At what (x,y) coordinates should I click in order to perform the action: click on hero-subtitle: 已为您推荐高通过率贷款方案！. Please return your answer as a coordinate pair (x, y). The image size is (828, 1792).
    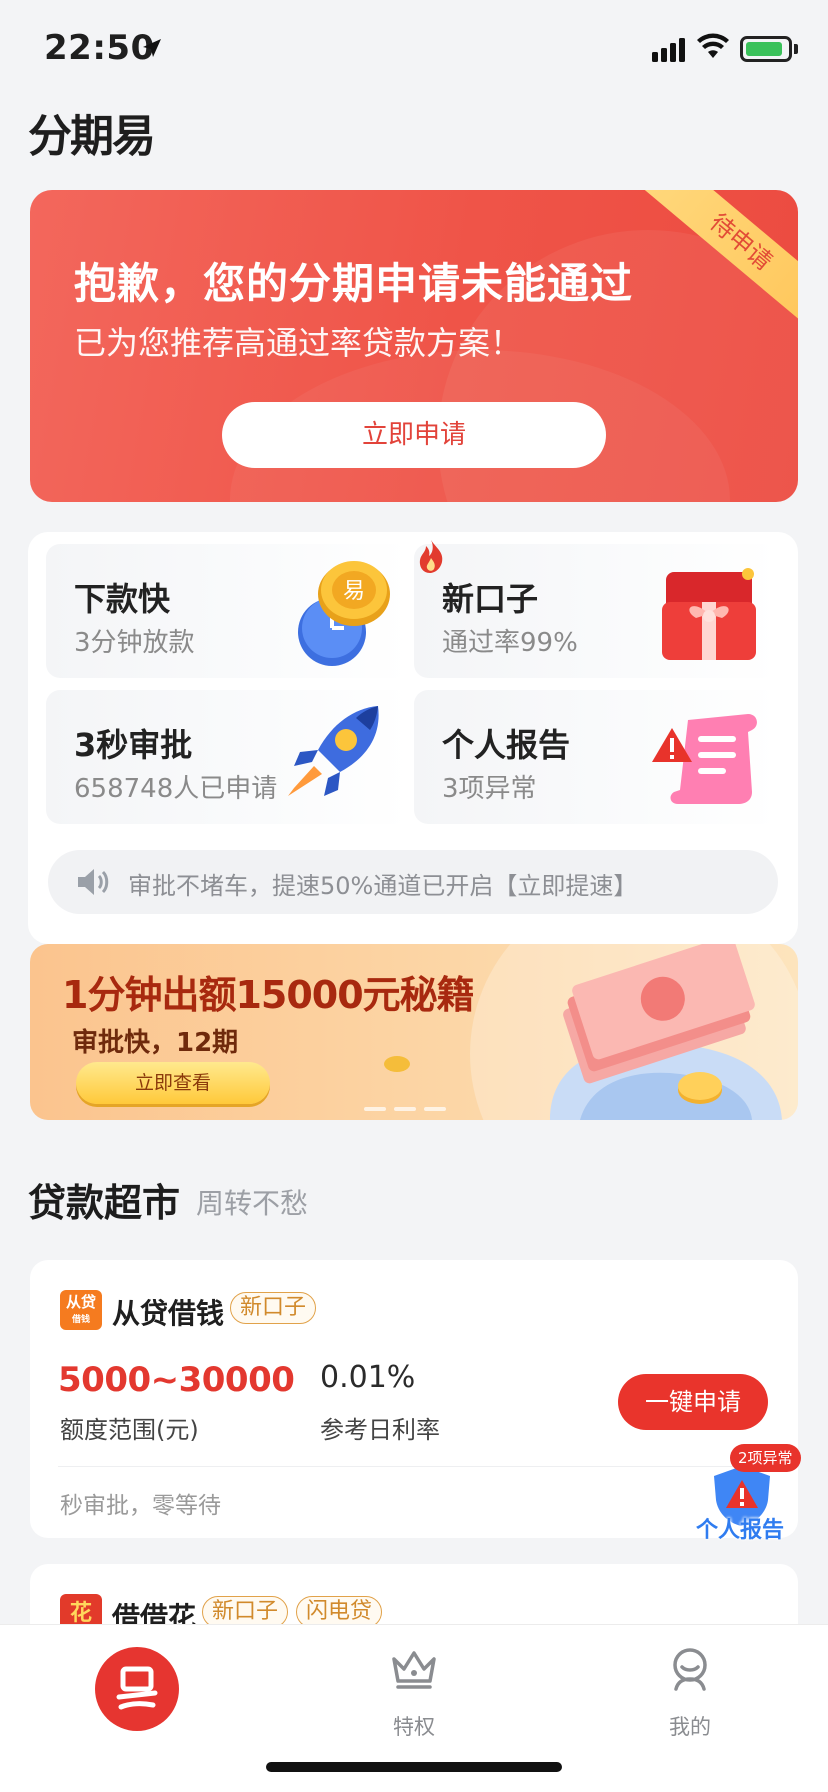
    Looking at the image, I should click on (298, 343).